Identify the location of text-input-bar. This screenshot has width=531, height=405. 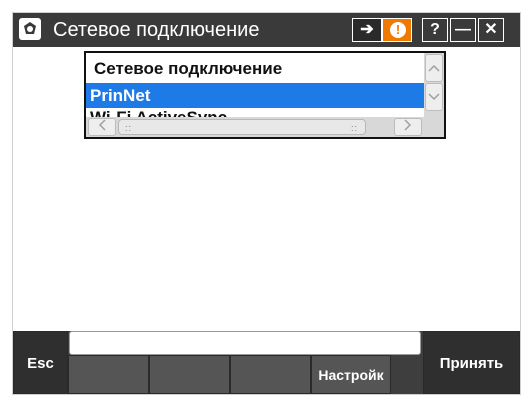
(245, 343).